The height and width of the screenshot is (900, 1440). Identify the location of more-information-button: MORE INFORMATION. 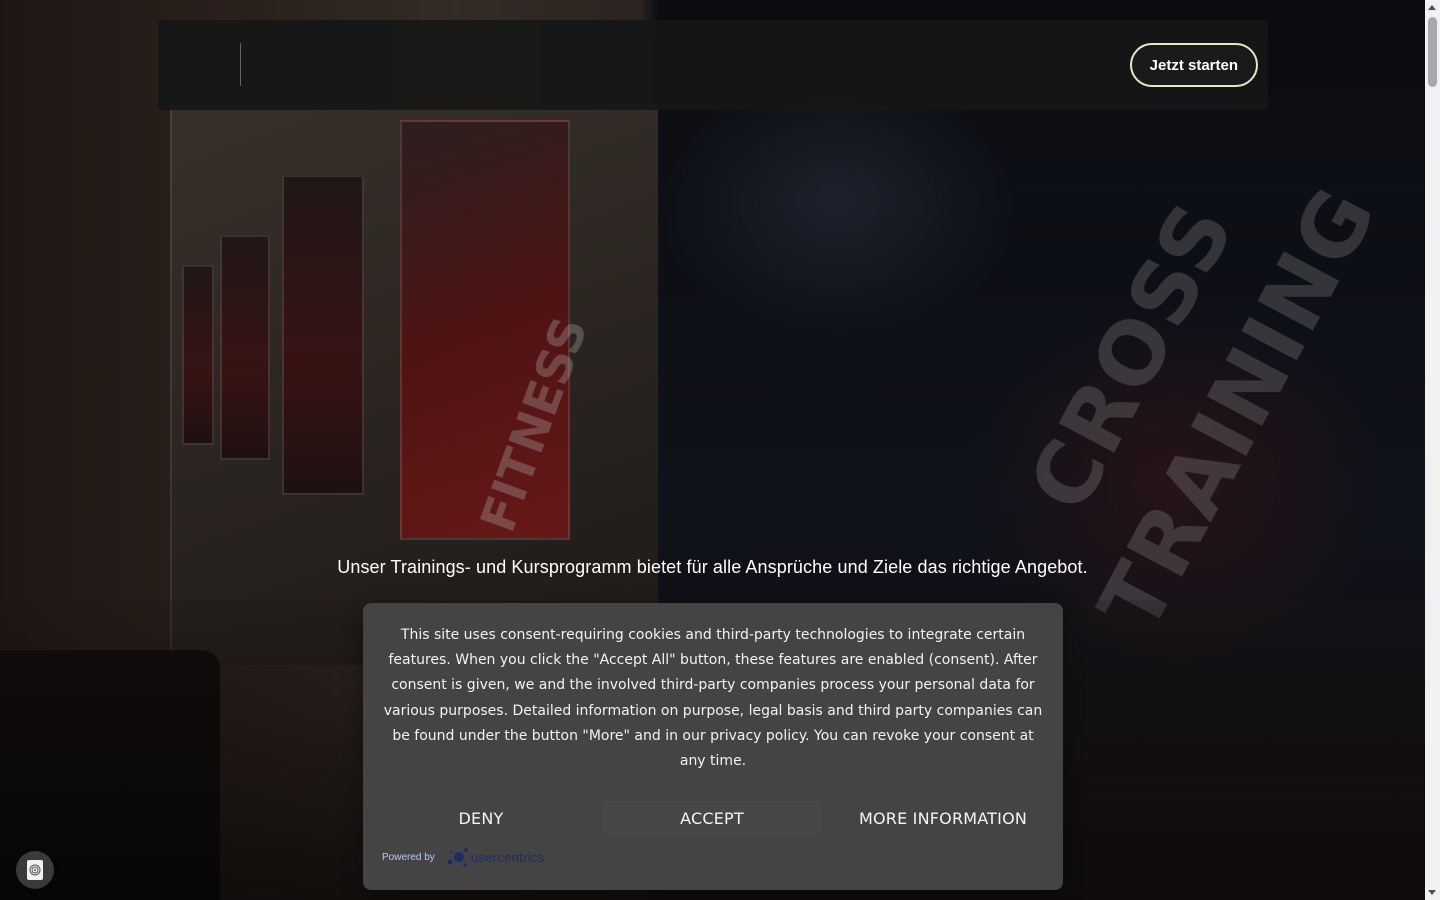
(943, 818).